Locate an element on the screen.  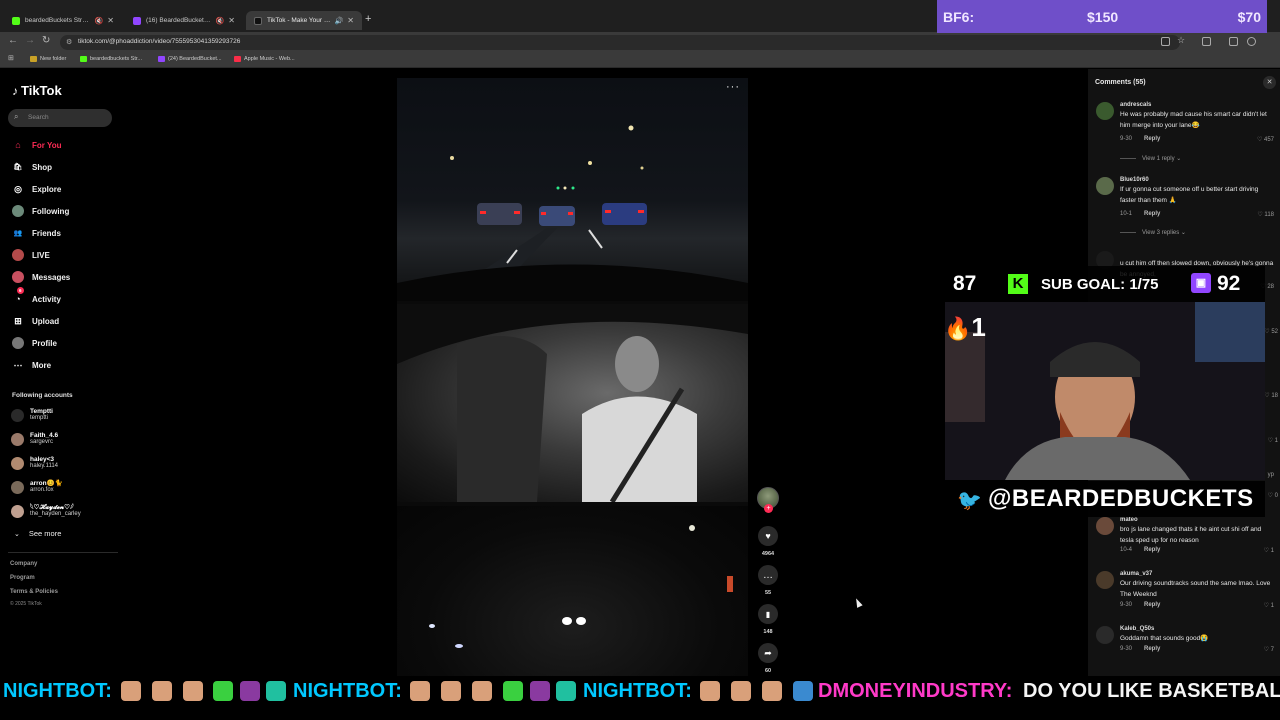
comment-date: 9-30 is located at coordinates (1126, 649).